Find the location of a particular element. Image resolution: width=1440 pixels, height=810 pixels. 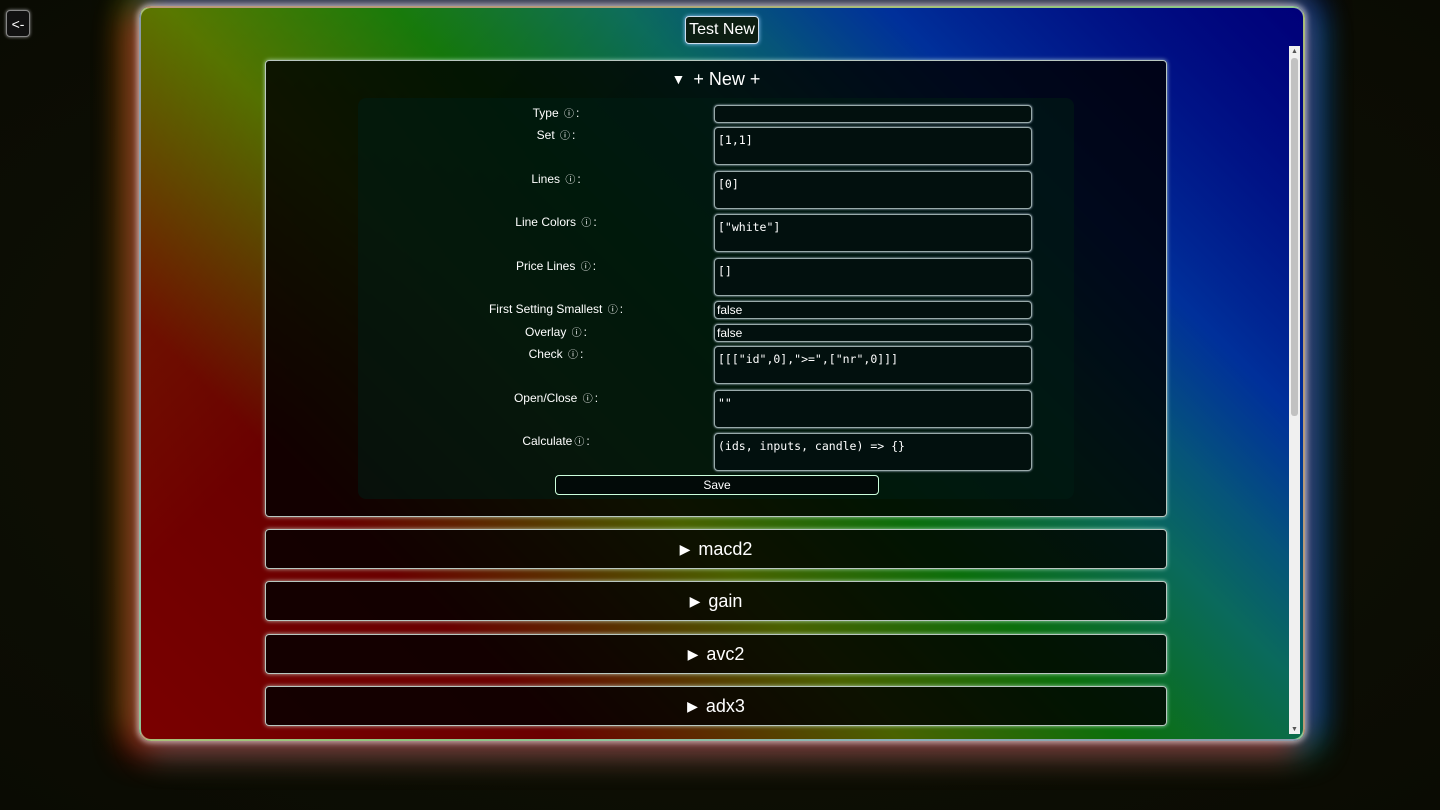

line-colors-textarea: ["white"] is located at coordinates (873, 233).